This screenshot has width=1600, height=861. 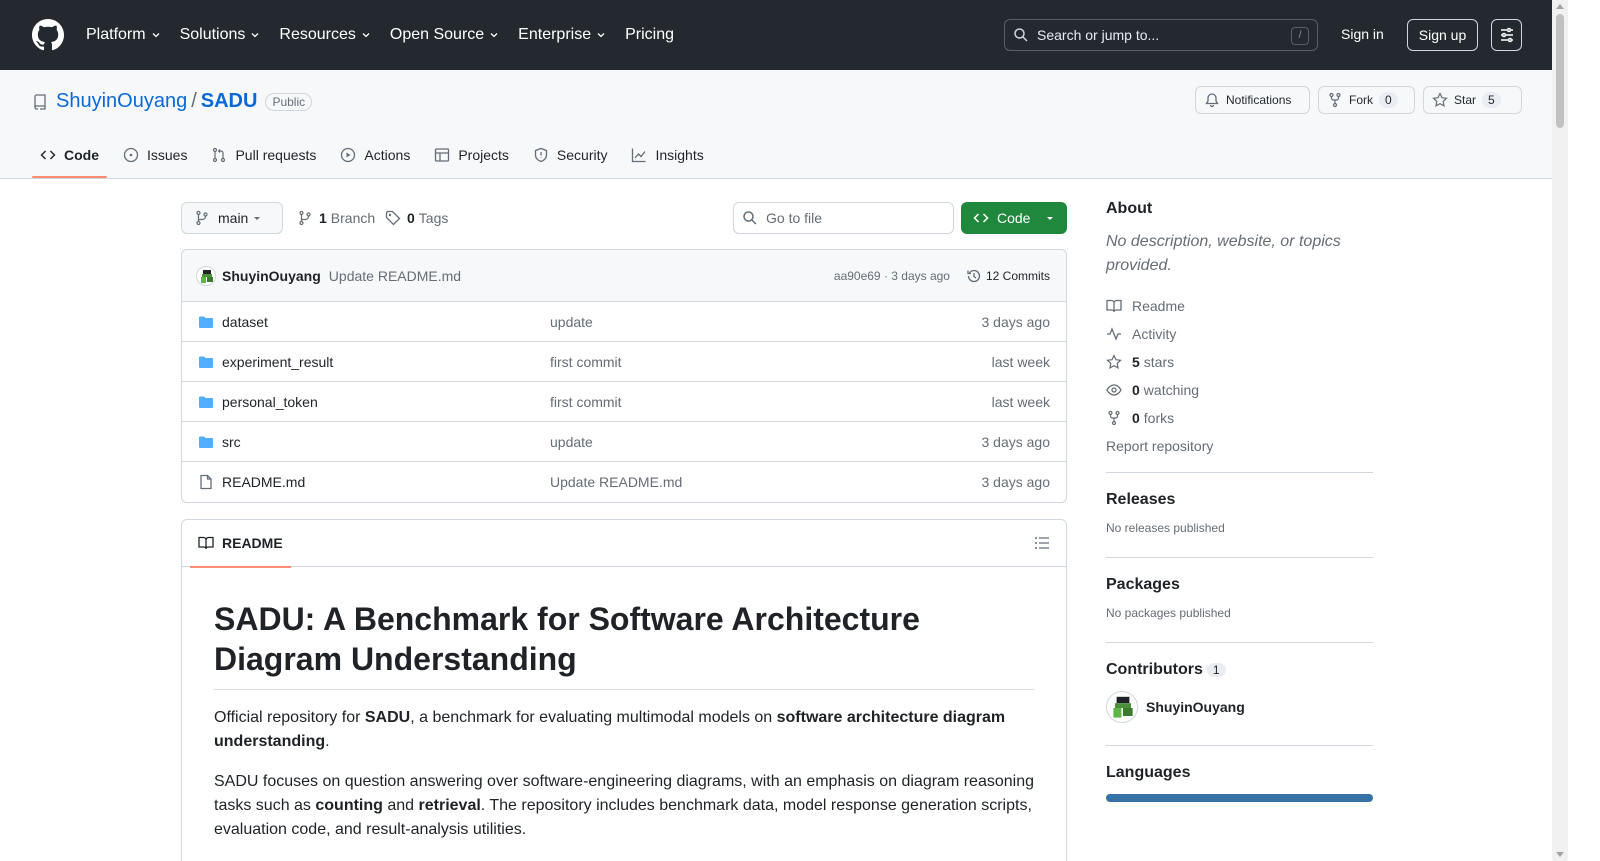 What do you see at coordinates (1216, 670) in the screenshot?
I see `contributors-count: 1` at bounding box center [1216, 670].